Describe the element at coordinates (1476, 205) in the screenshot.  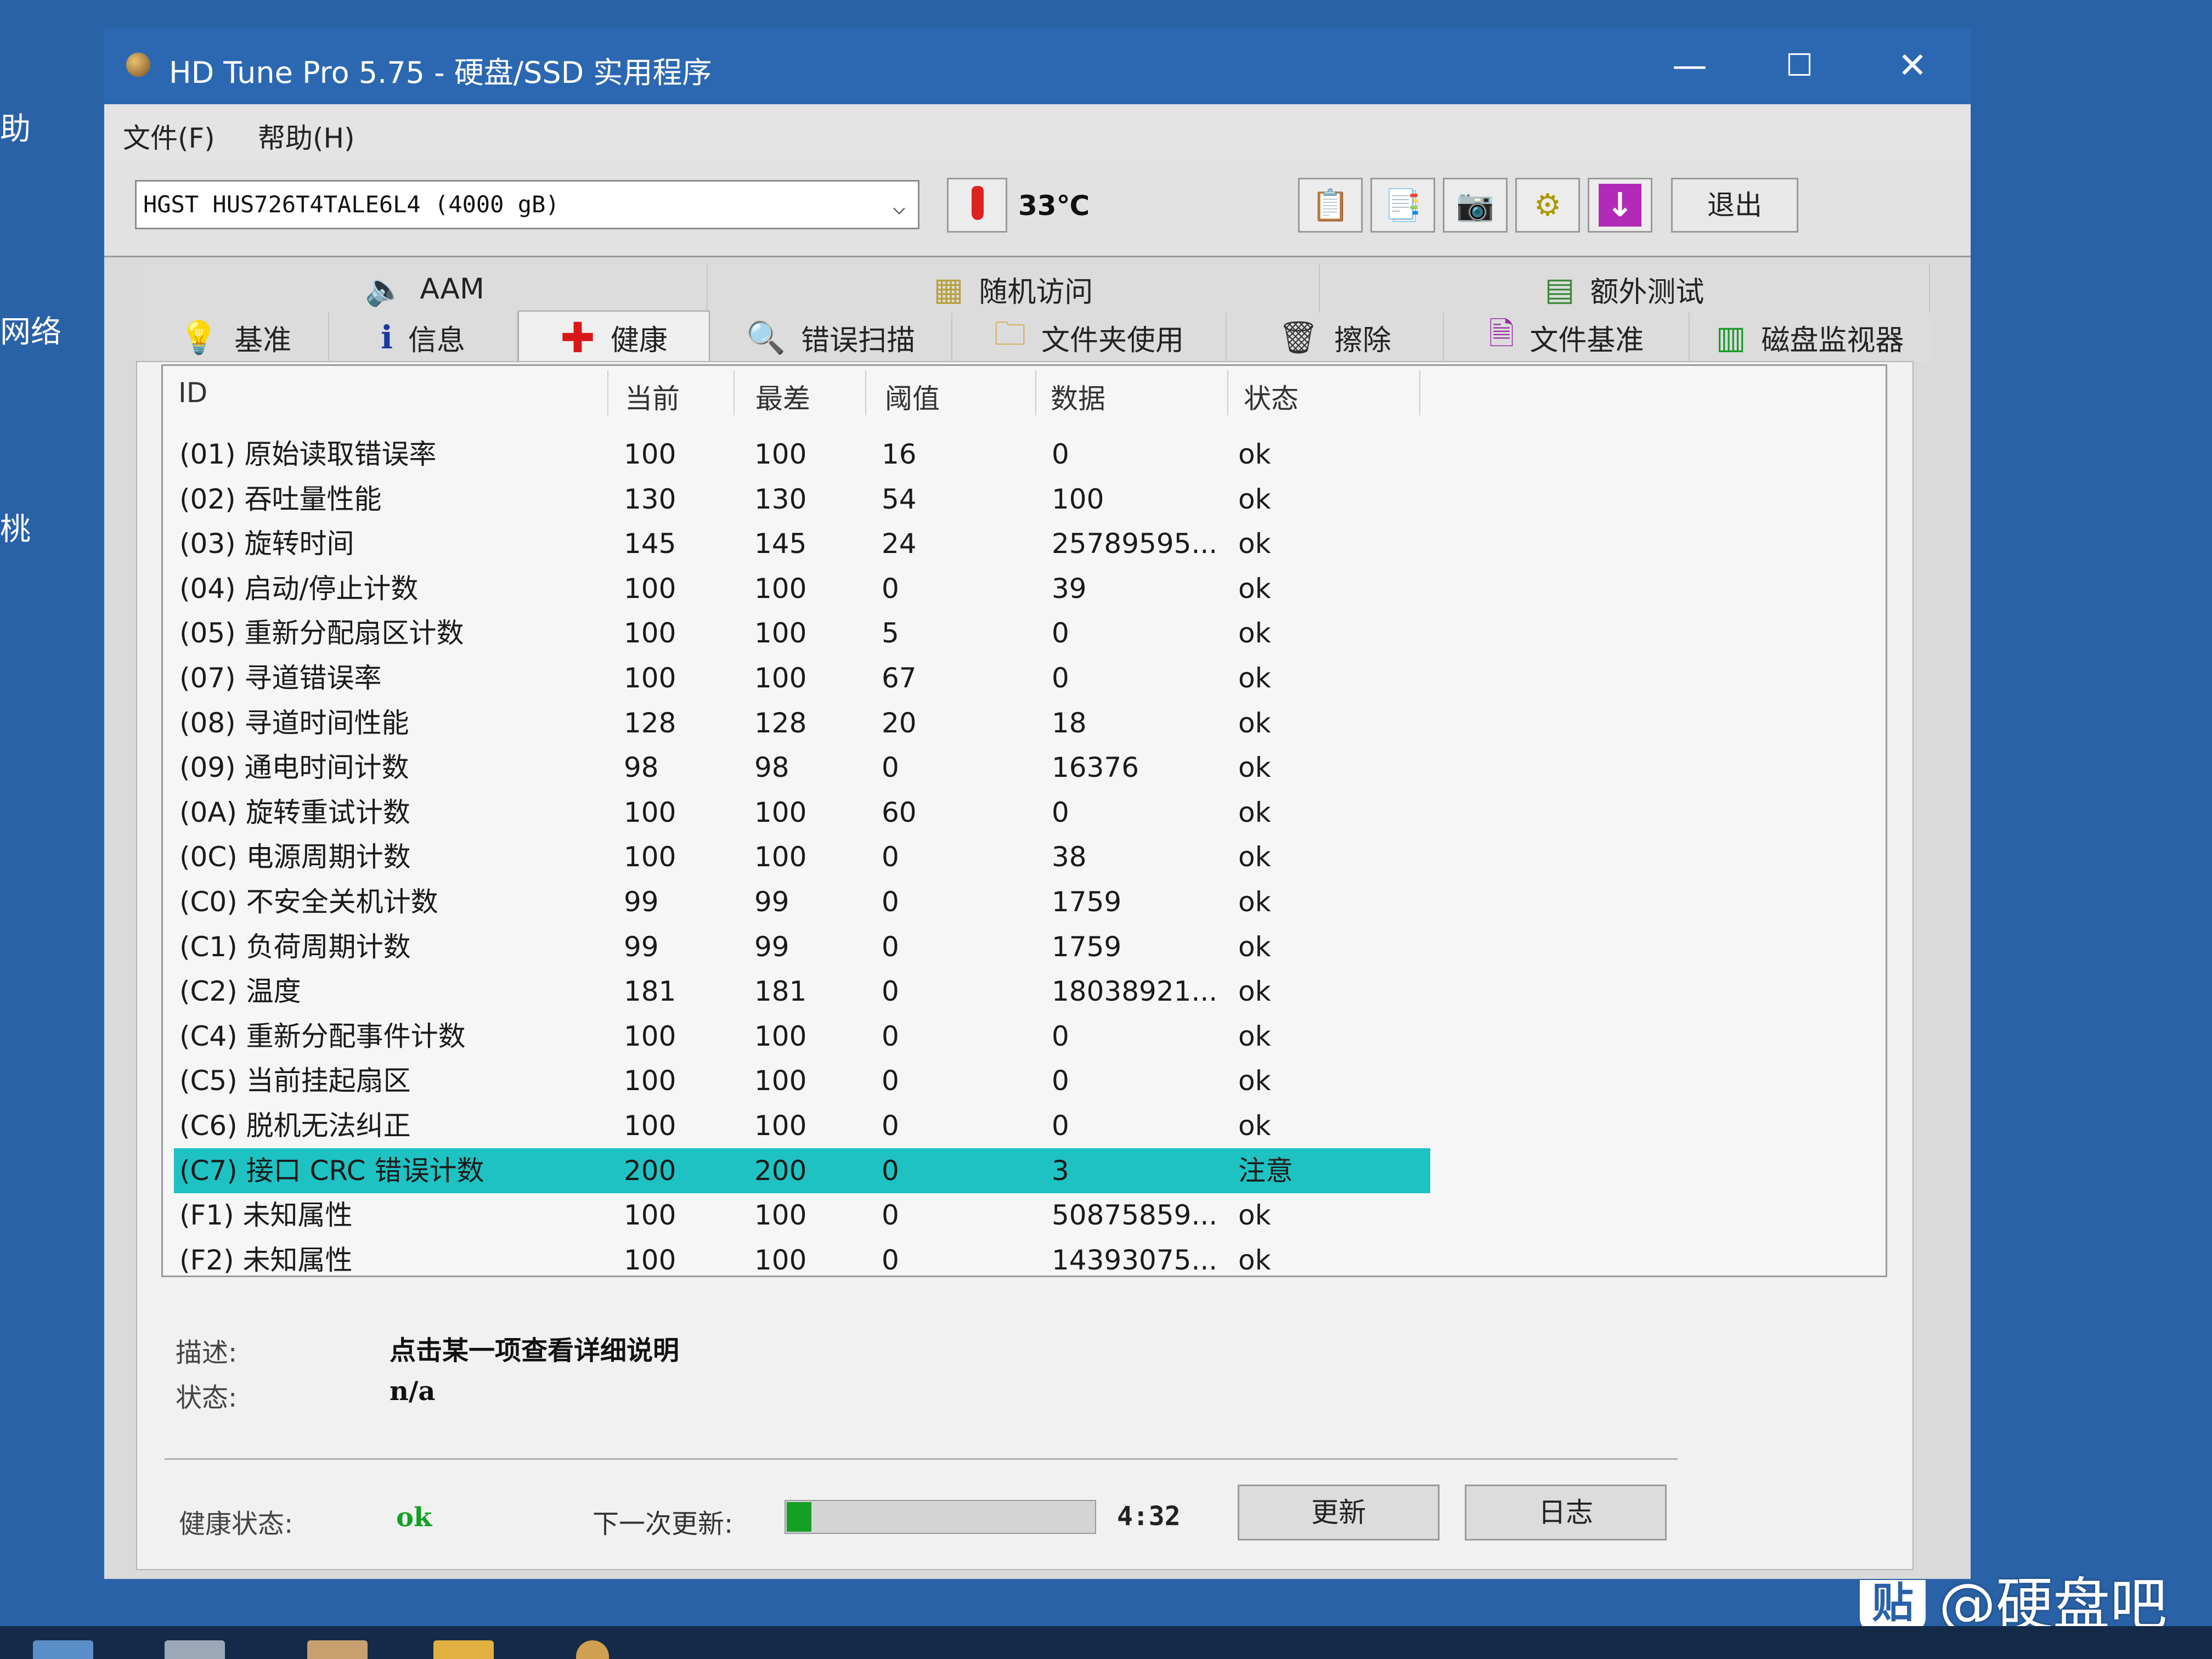
I see `screenshot-button: 📷` at that location.